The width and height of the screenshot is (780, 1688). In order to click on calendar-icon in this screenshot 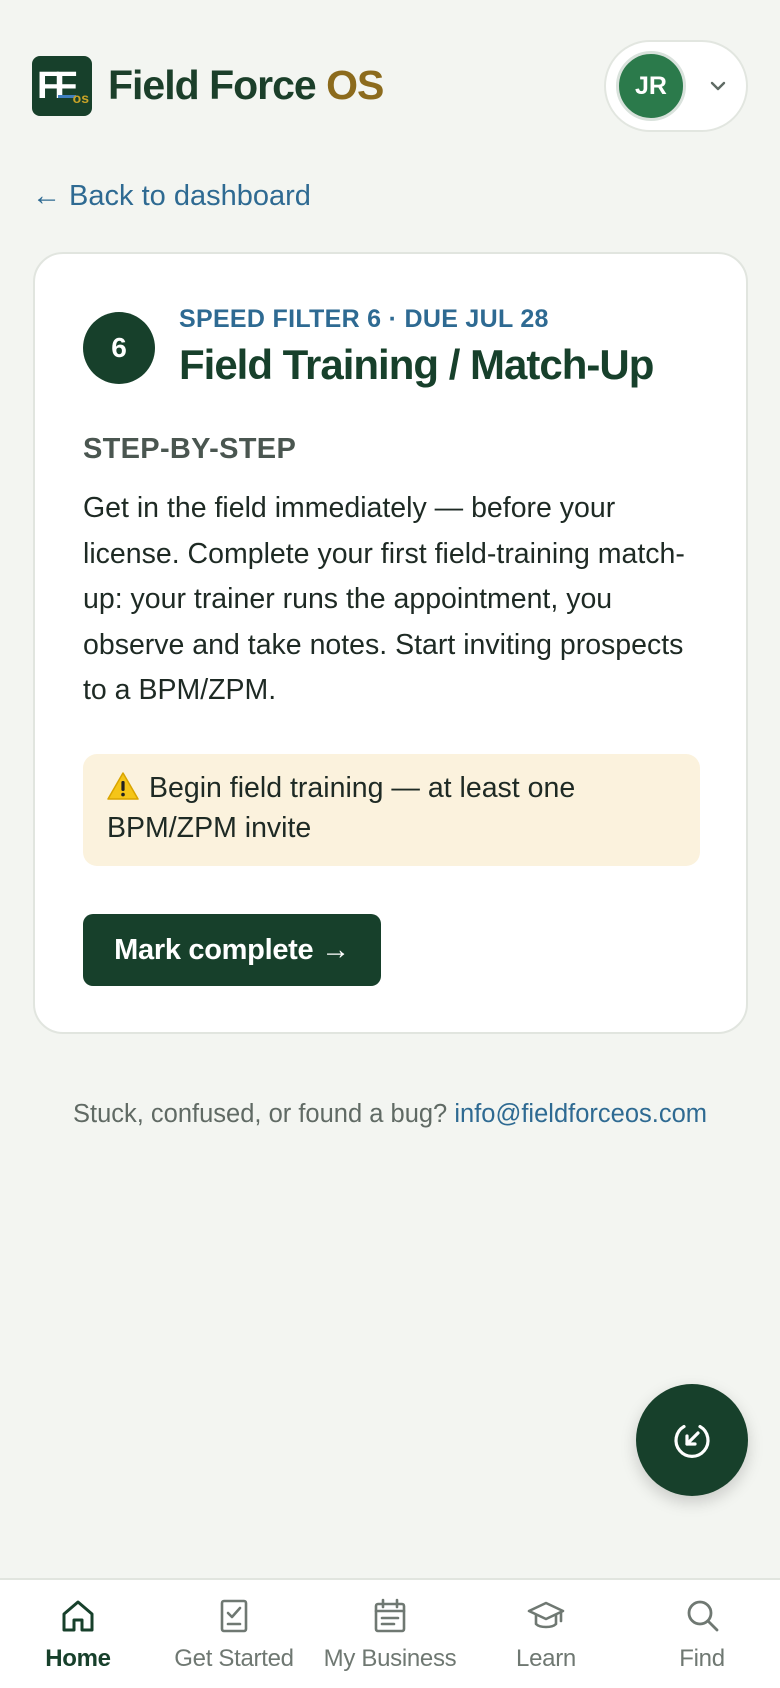, I will do `click(390, 1615)`.